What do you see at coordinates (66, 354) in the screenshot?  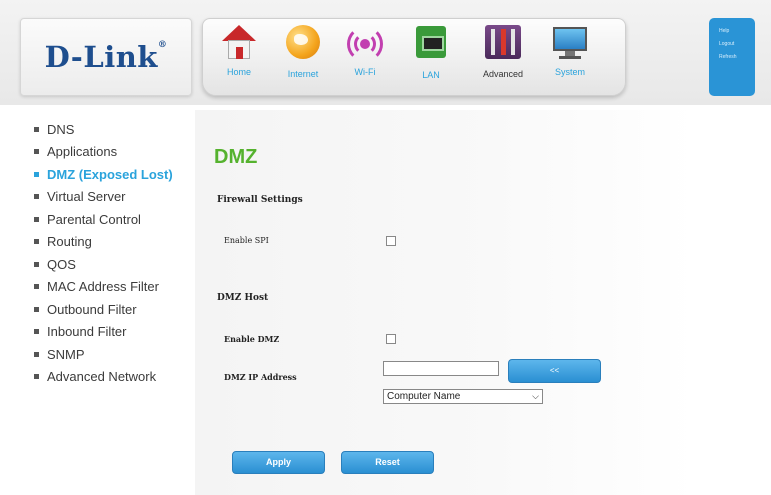 I see `sidebar-item-label: SNMP` at bounding box center [66, 354].